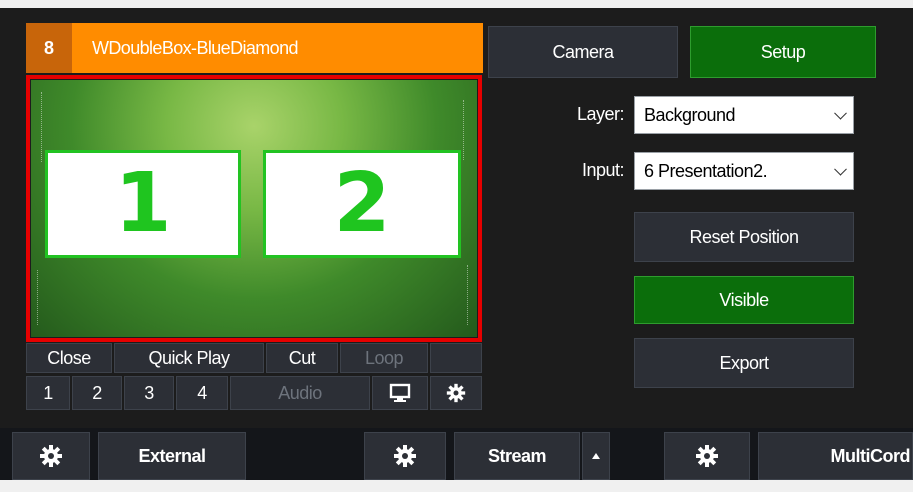  Describe the element at coordinates (744, 237) in the screenshot. I see `reset-position-button: Reset Position` at that location.